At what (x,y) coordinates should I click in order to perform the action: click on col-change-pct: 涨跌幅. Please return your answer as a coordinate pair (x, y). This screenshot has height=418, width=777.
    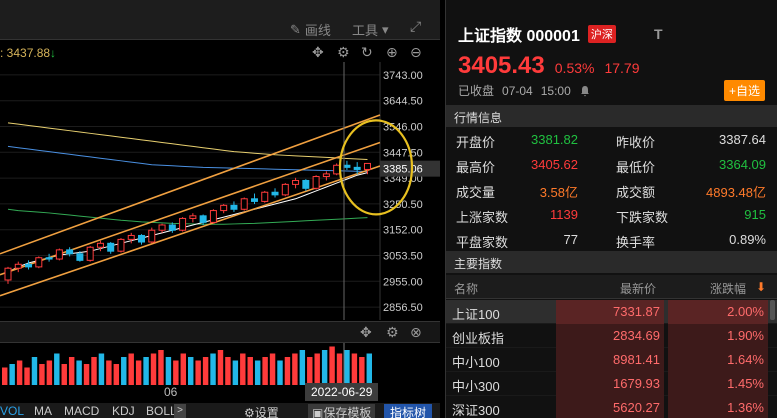
    Looking at the image, I should click on (728, 288).